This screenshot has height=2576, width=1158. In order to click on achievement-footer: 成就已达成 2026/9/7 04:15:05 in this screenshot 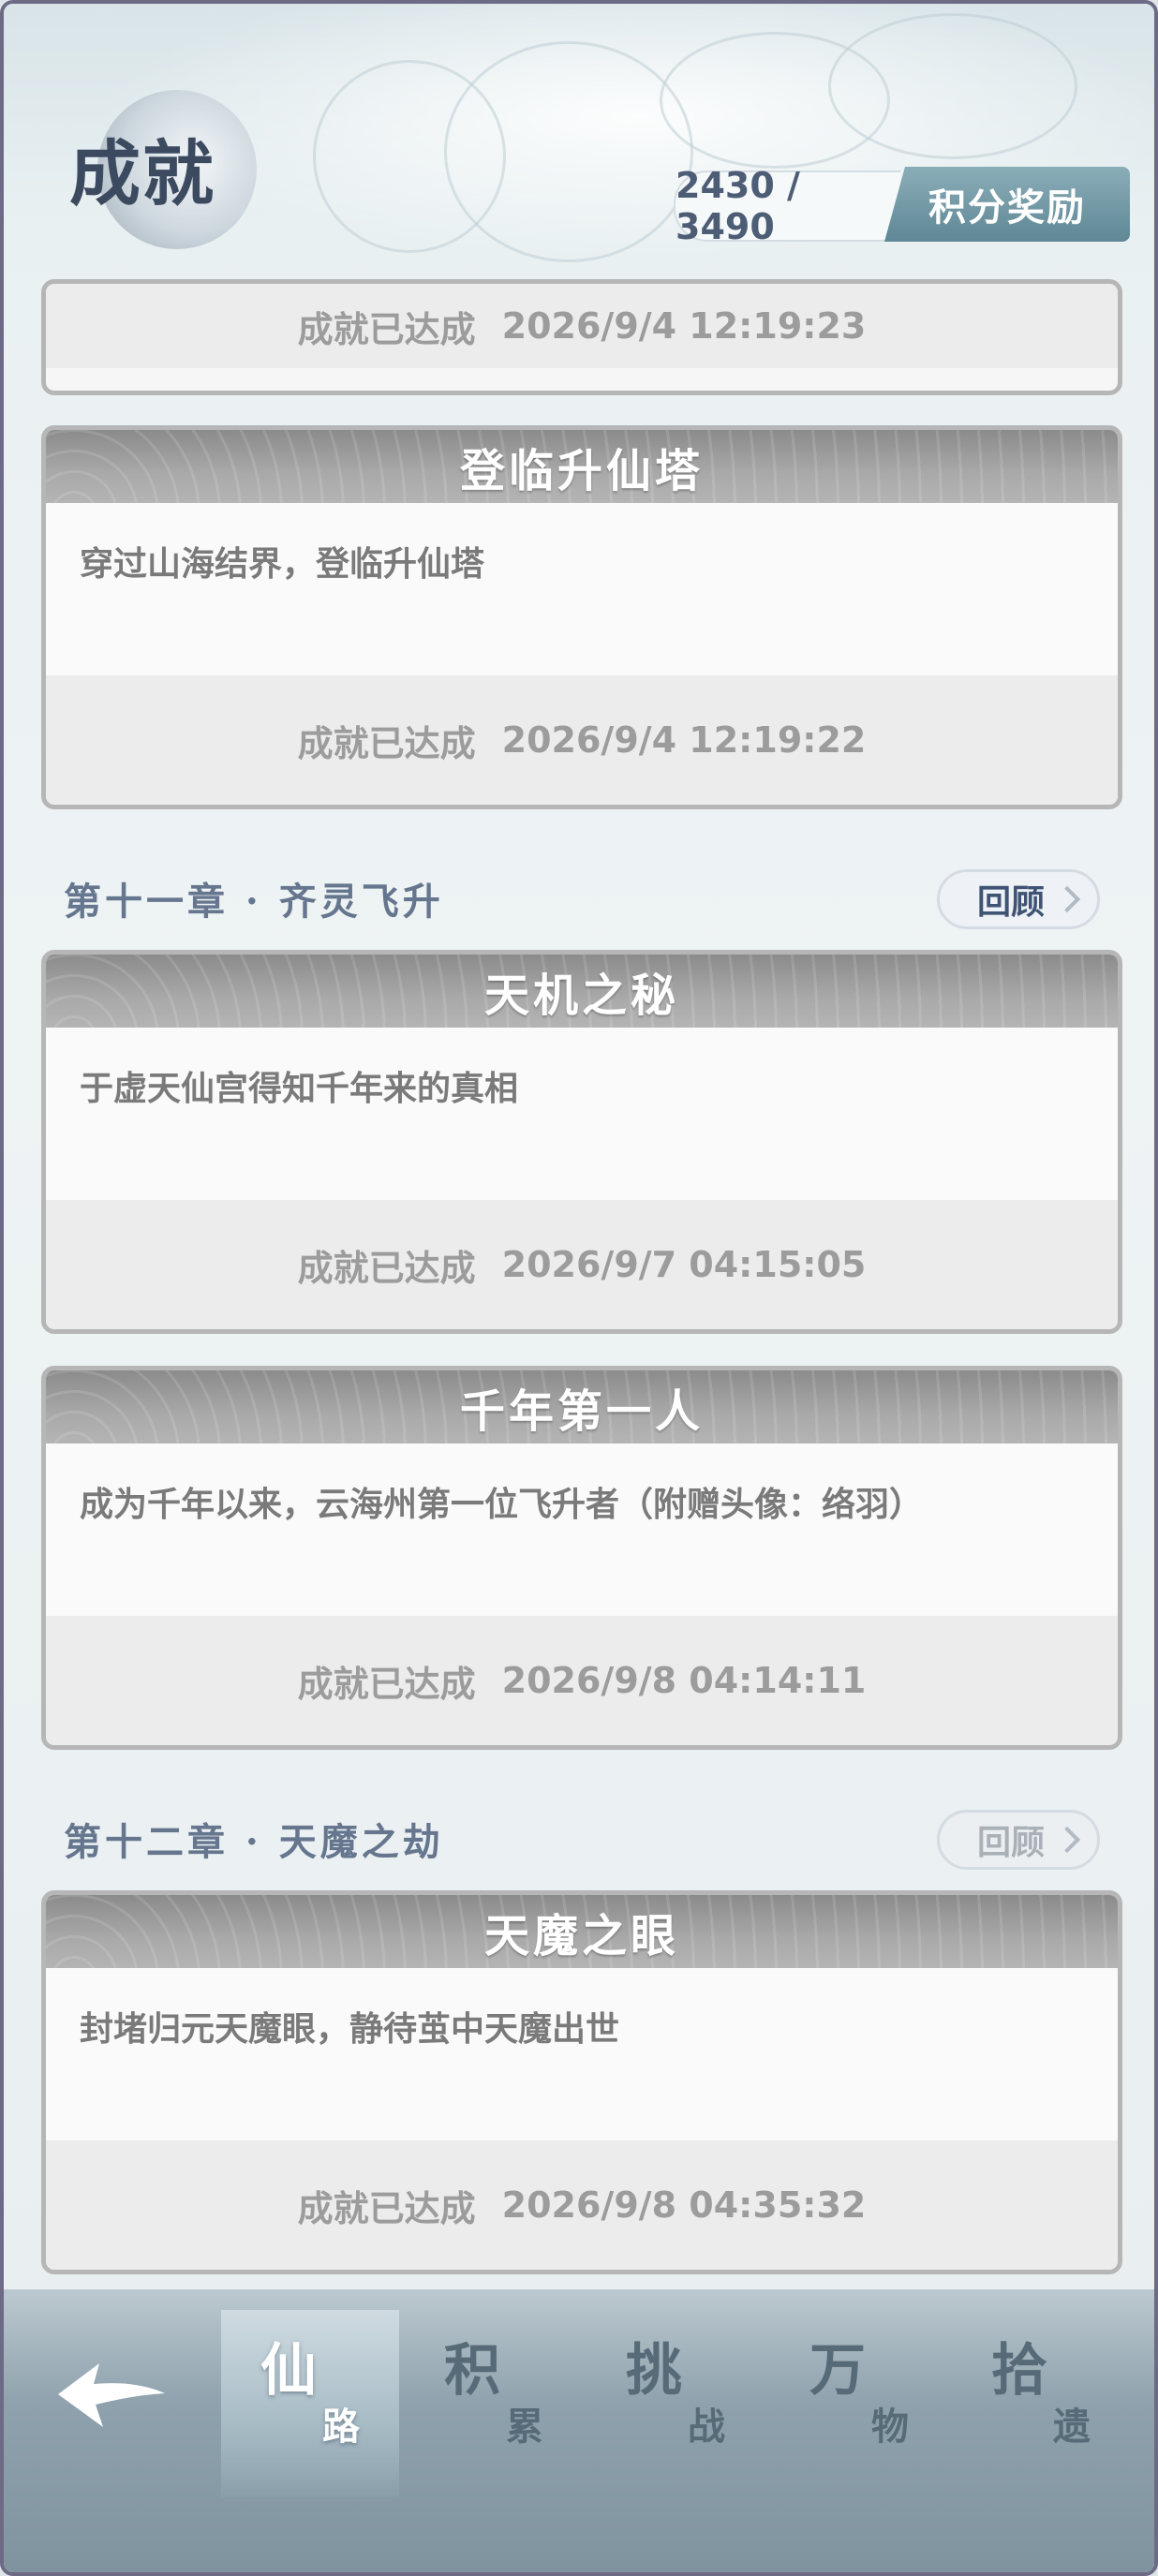, I will do `click(582, 1264)`.